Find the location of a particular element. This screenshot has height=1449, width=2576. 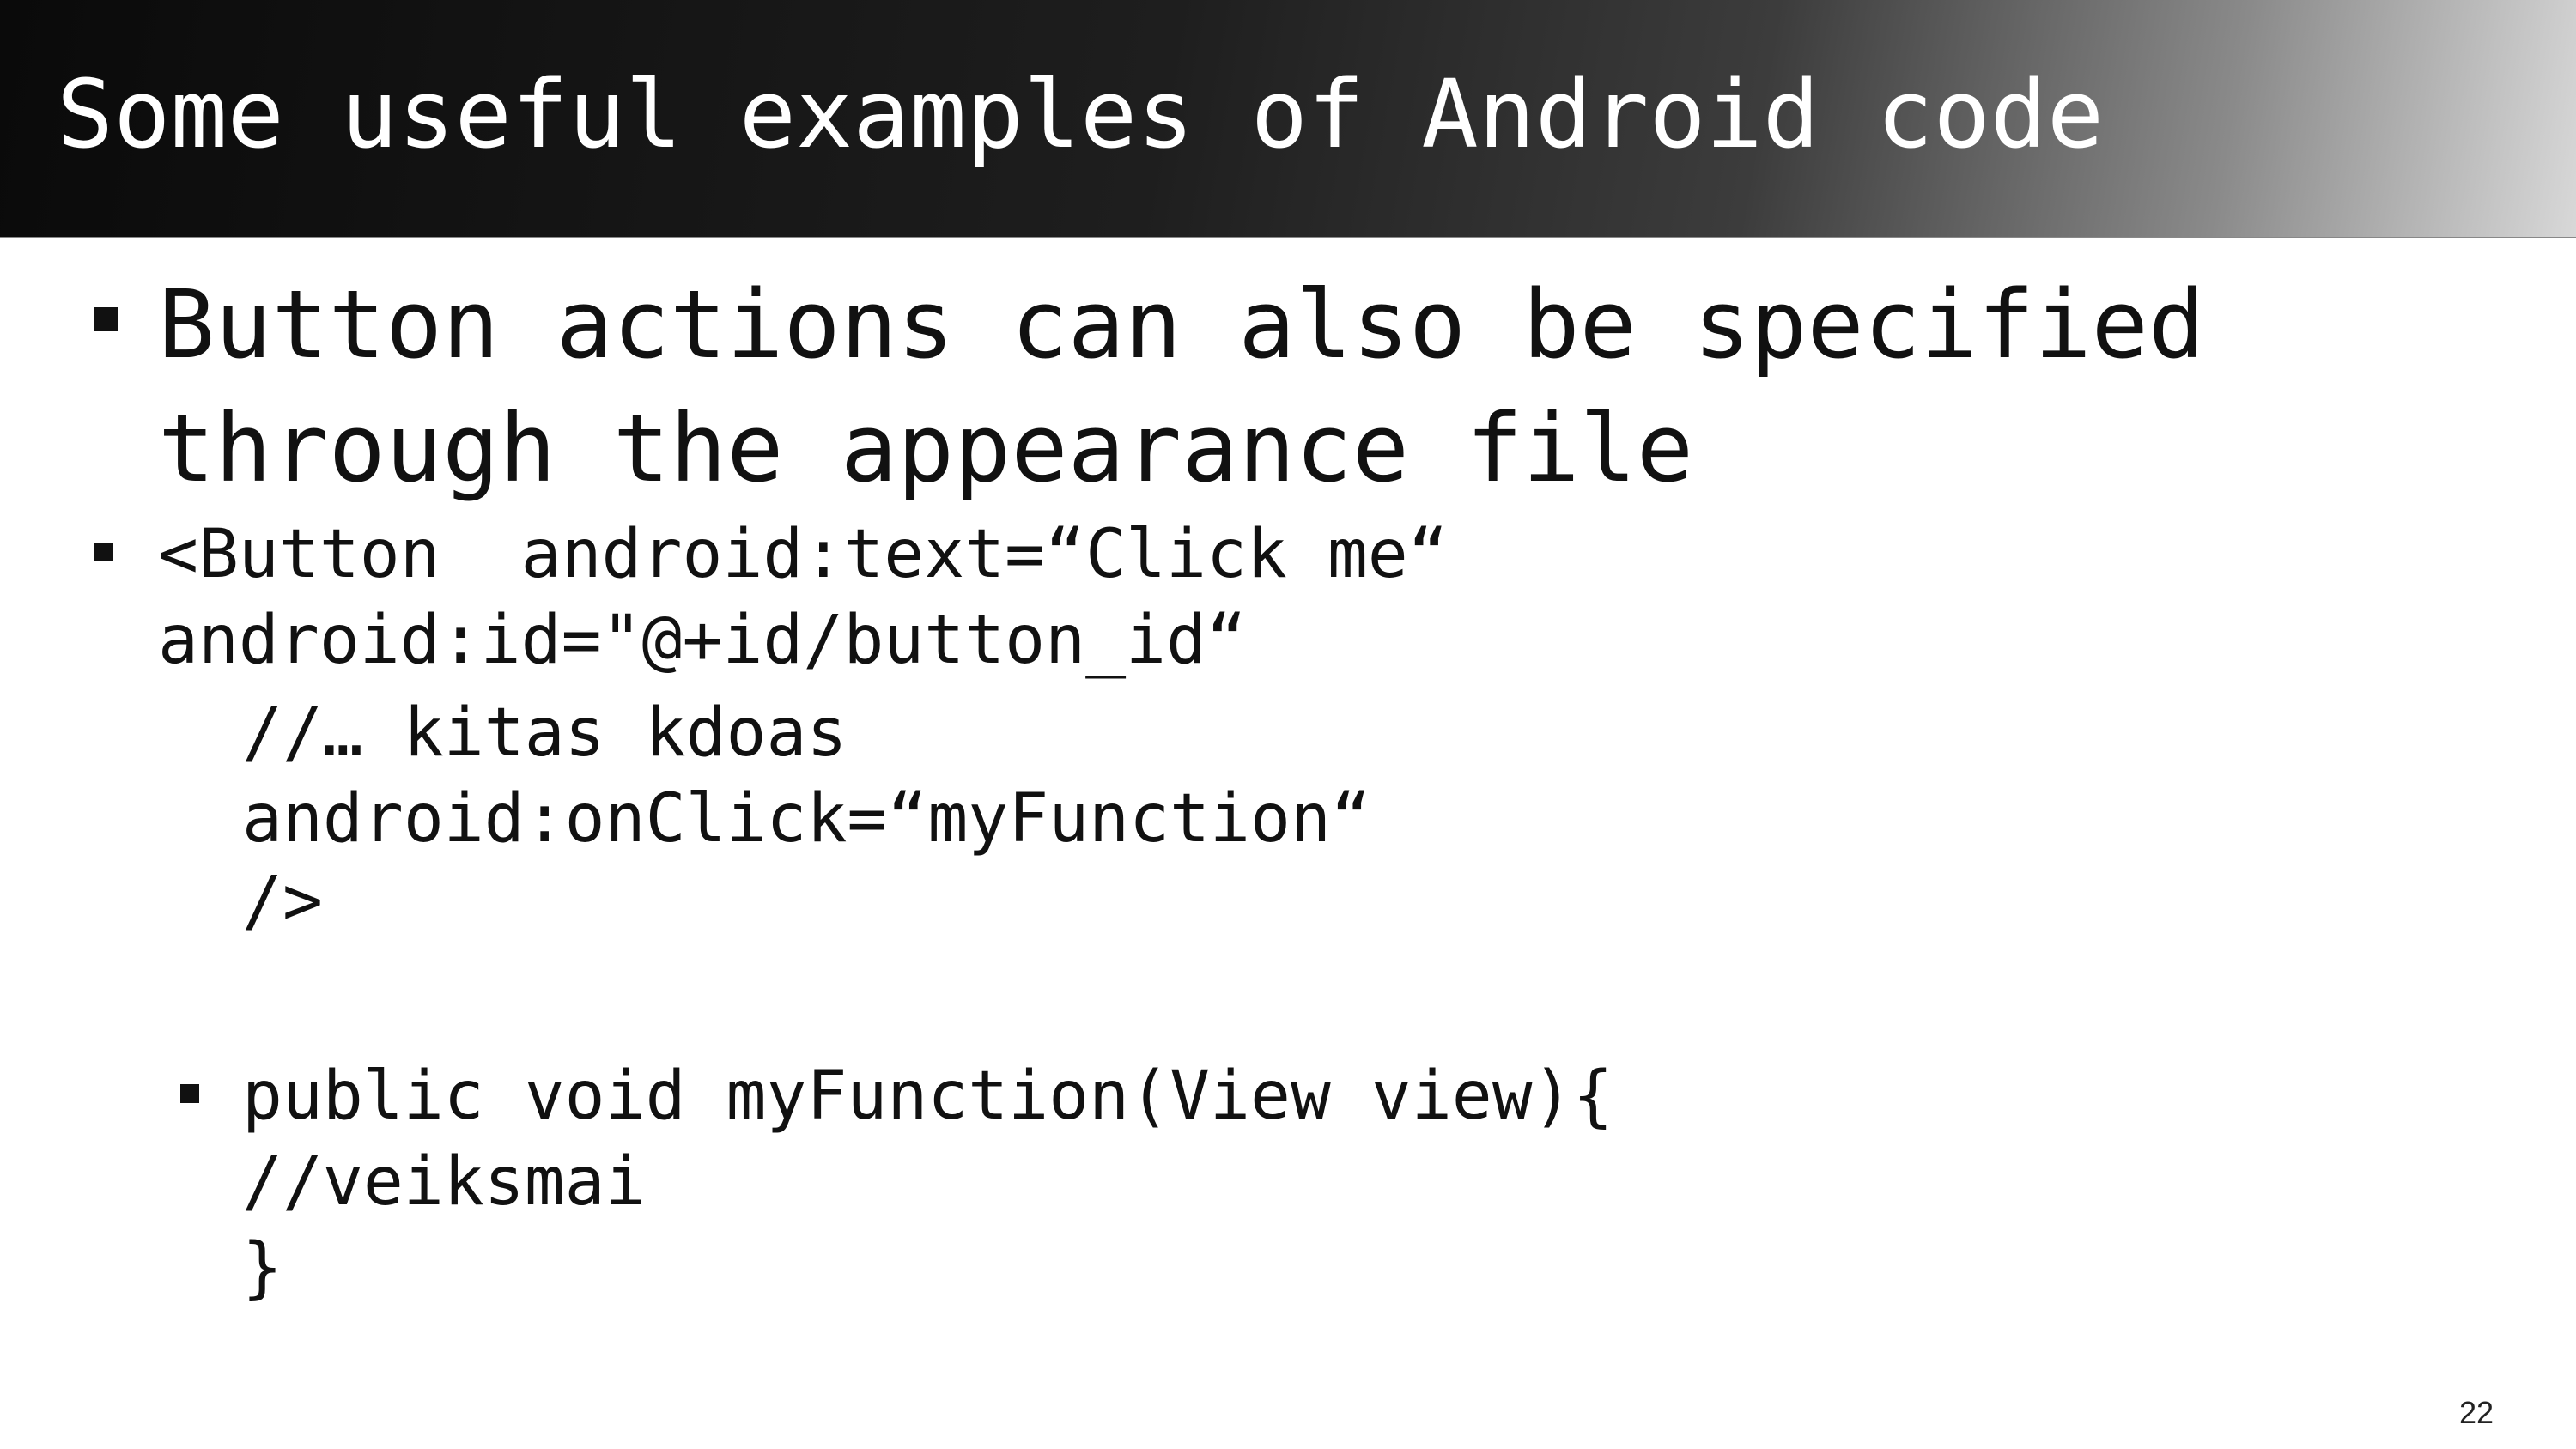

bullet-2-line-2: android:id="@+id/button_id“ is located at coordinates (702, 640).